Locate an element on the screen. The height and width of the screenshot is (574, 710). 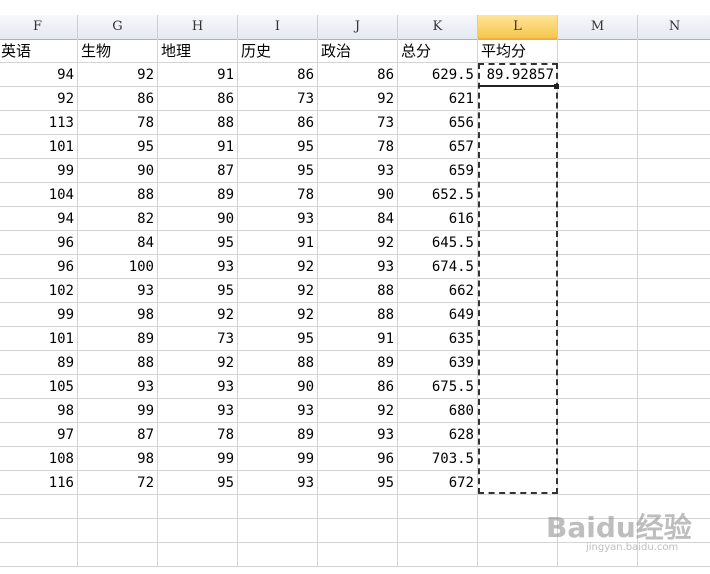
table-cell: 72 is located at coordinates (118, 483).